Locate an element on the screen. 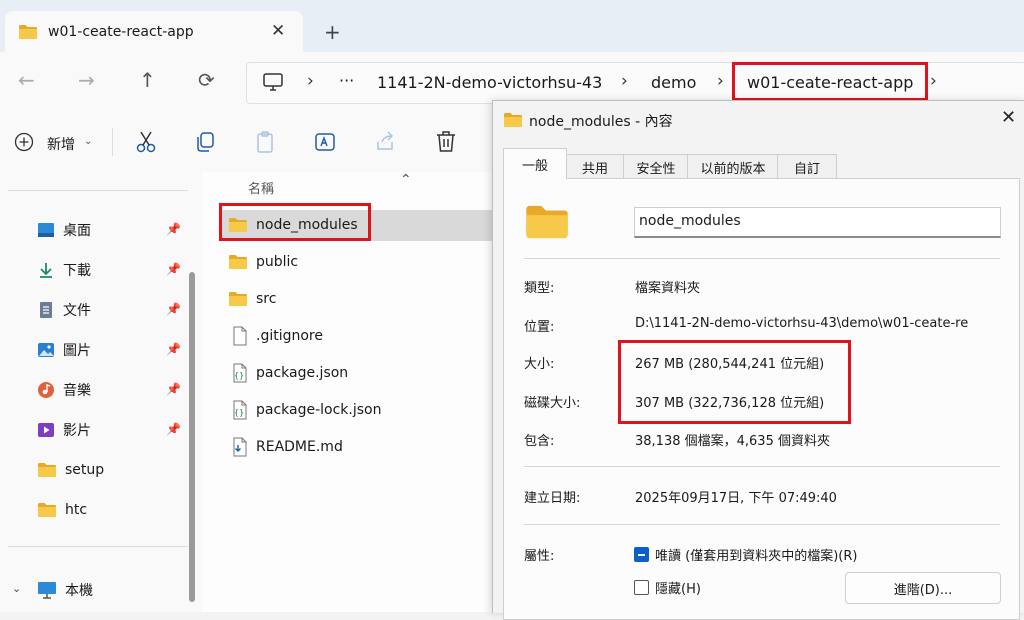  sidebar-item-setup: setup is located at coordinates (70, 470).